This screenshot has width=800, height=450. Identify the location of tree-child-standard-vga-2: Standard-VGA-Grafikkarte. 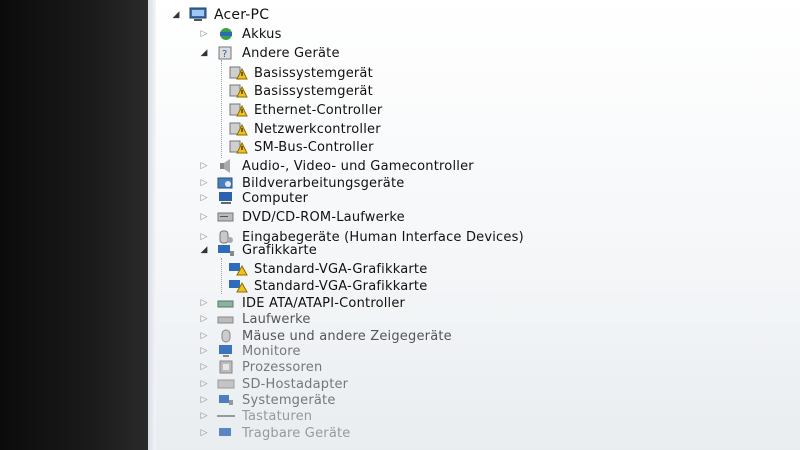
(327, 286).